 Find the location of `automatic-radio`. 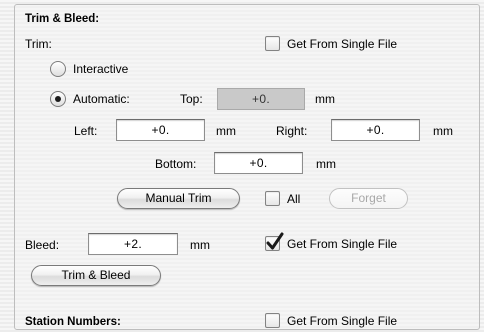

automatic-radio is located at coordinates (58, 99).